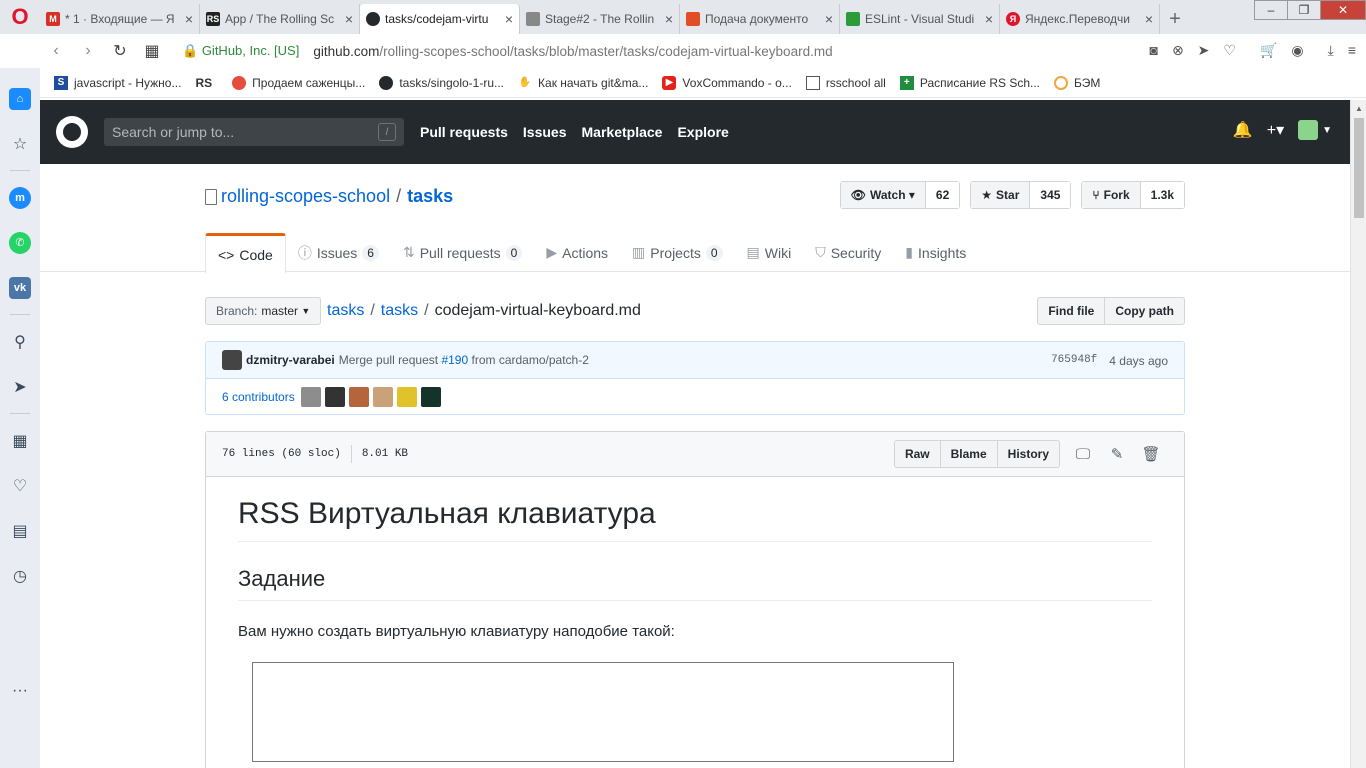 This screenshot has width=1366, height=768. What do you see at coordinates (20, 197) in the screenshot?
I see `messenger-icon: m` at bounding box center [20, 197].